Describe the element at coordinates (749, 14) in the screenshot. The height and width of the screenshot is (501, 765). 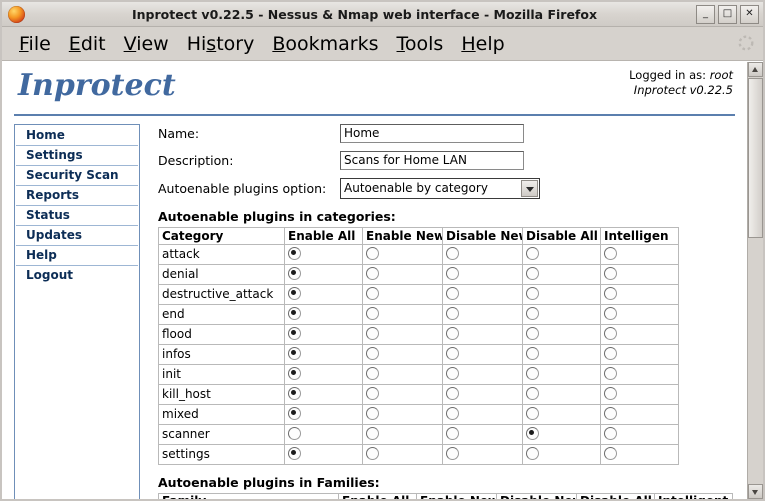
I see `close-button: ✕` at that location.